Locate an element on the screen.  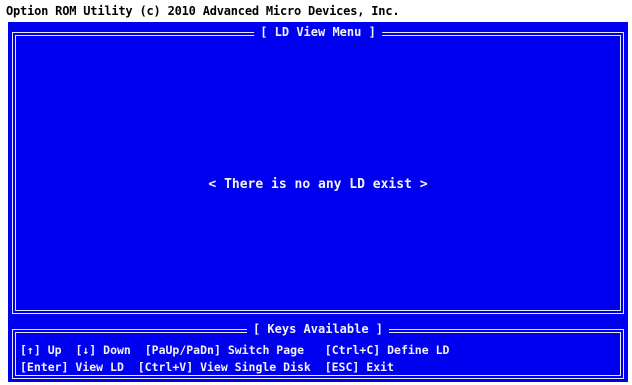
ld-view-menu-title: [ LD View Menu ] is located at coordinates (318, 32).